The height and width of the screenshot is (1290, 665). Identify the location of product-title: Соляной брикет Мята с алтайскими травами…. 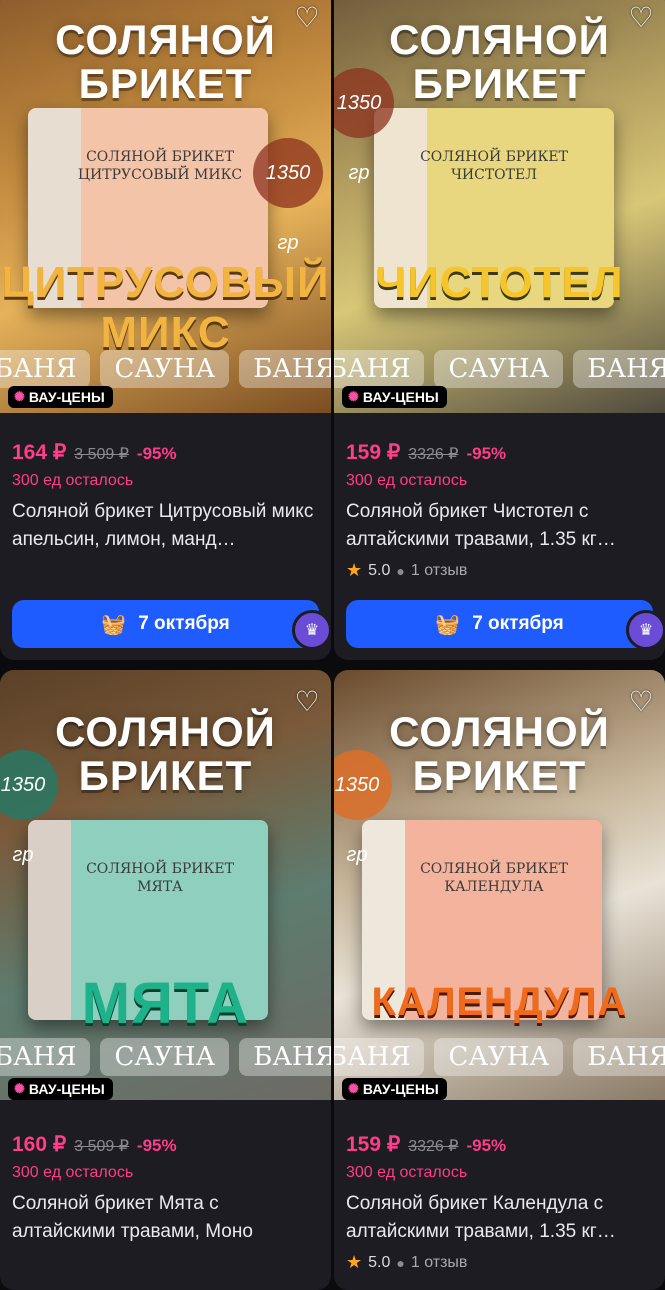
(165, 1218).